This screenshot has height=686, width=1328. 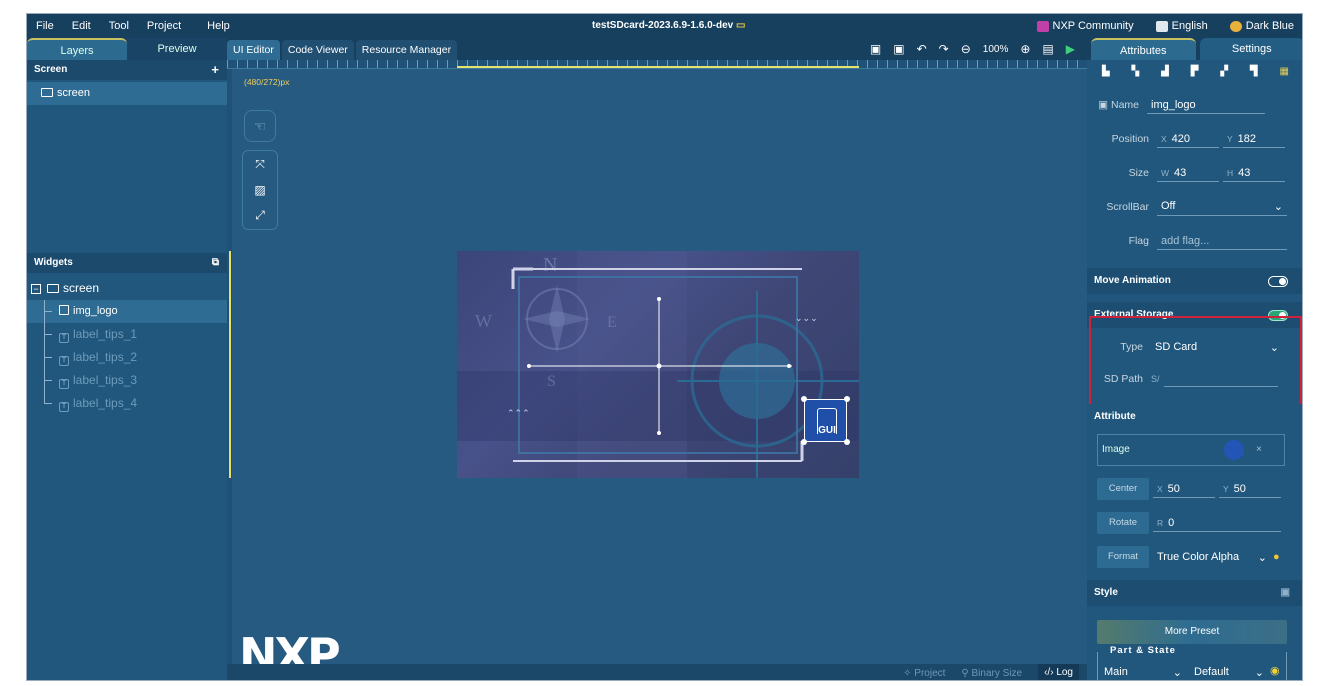 What do you see at coordinates (1123, 523) in the screenshot?
I see `rotate-button: Rotate` at bounding box center [1123, 523].